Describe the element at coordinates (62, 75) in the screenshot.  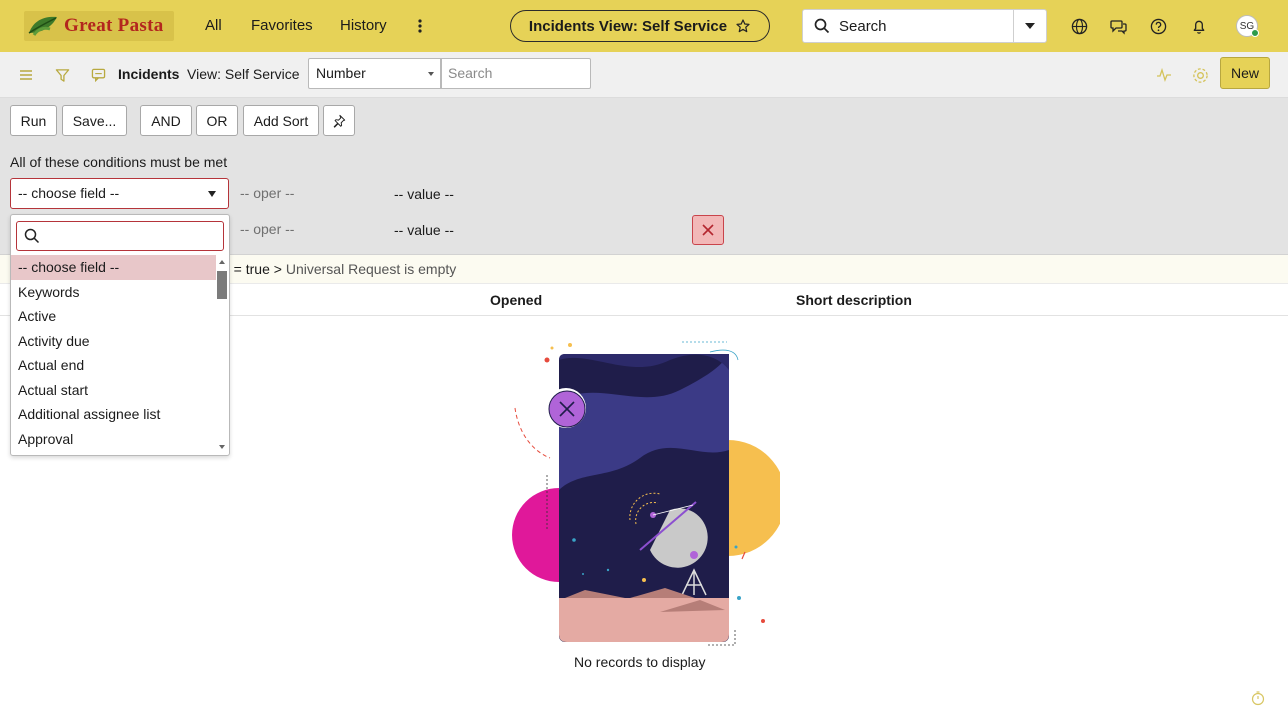
I see `filter-icon` at that location.